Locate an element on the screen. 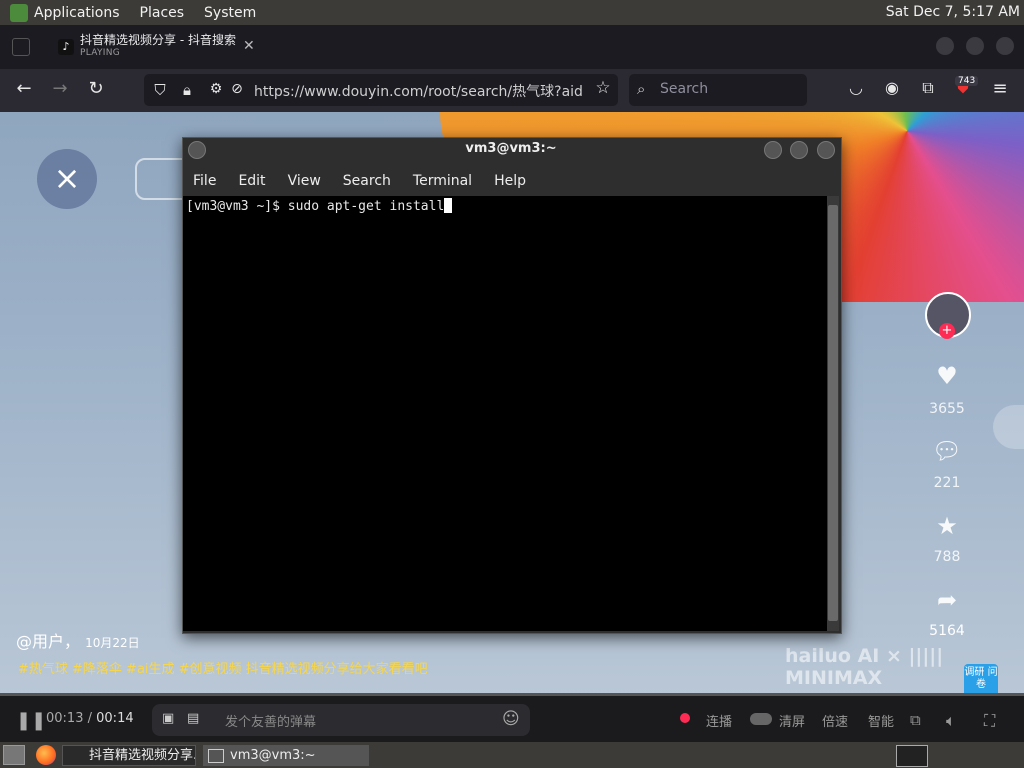 Image resolution: width=1024 pixels, height=768 pixels. comment-count: 221 is located at coordinates (947, 483).